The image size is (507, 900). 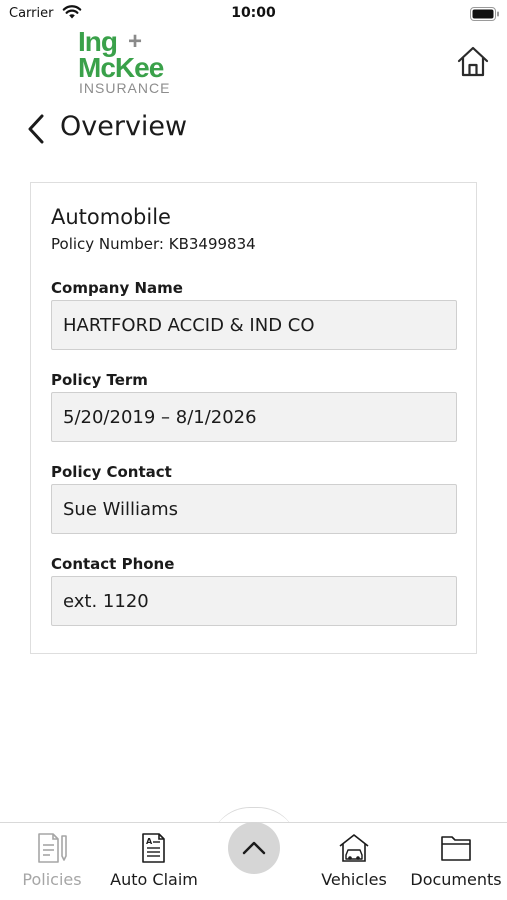 What do you see at coordinates (354, 879) in the screenshot?
I see `tab-vehicles-label: Vehicles` at bounding box center [354, 879].